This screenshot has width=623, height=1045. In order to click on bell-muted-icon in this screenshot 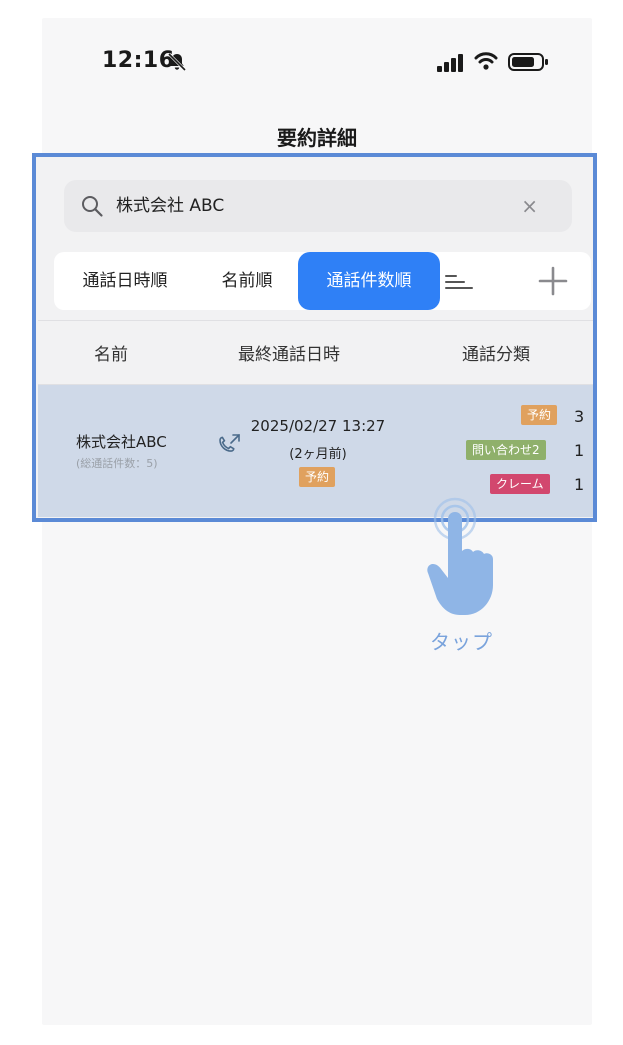, I will do `click(177, 62)`.